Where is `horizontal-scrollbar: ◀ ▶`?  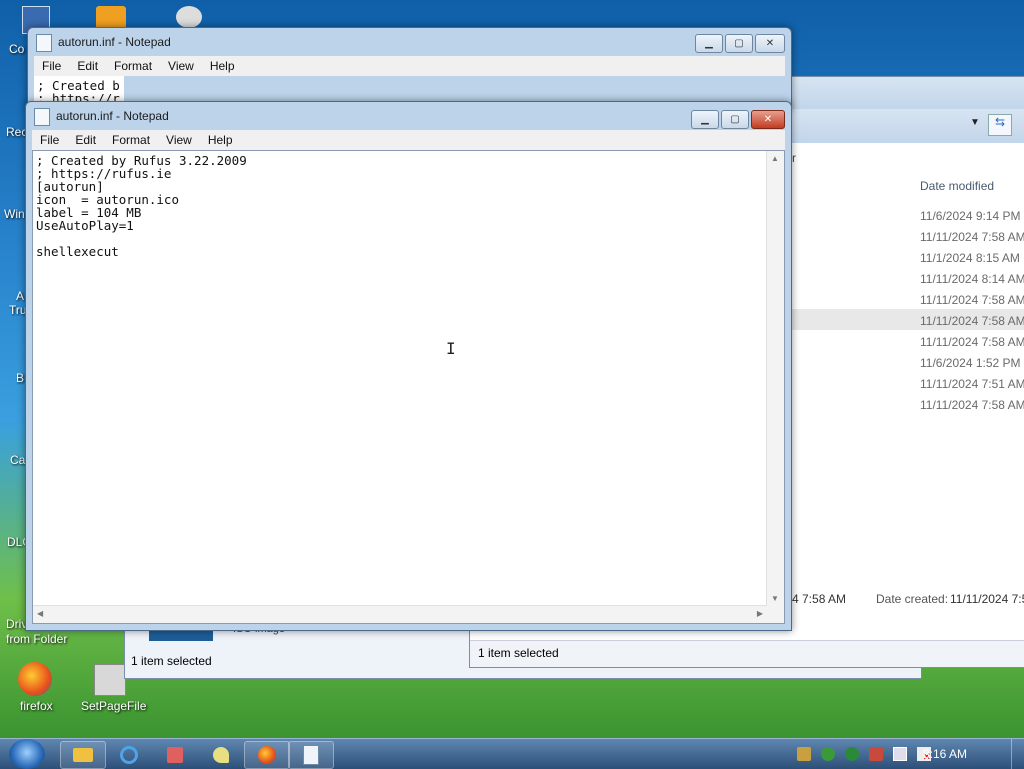 horizontal-scrollbar: ◀ ▶ is located at coordinates (400, 614).